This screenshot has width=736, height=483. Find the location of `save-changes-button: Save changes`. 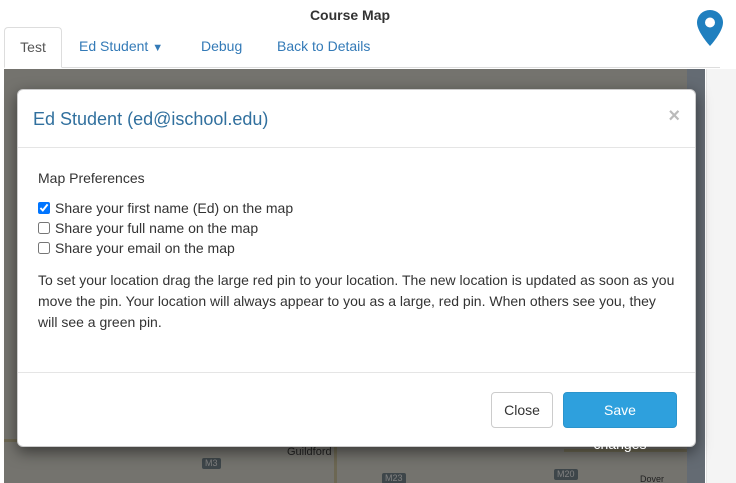

save-changes-button: Save changes is located at coordinates (620, 422).